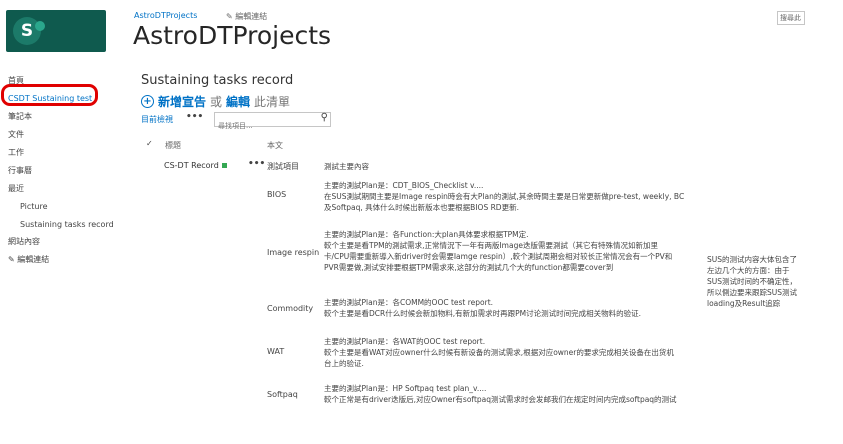 The width and height of the screenshot is (843, 444). What do you see at coordinates (165, 15) in the screenshot?
I see `site-breadcrumb-link: AstroDTProjects` at bounding box center [165, 15].